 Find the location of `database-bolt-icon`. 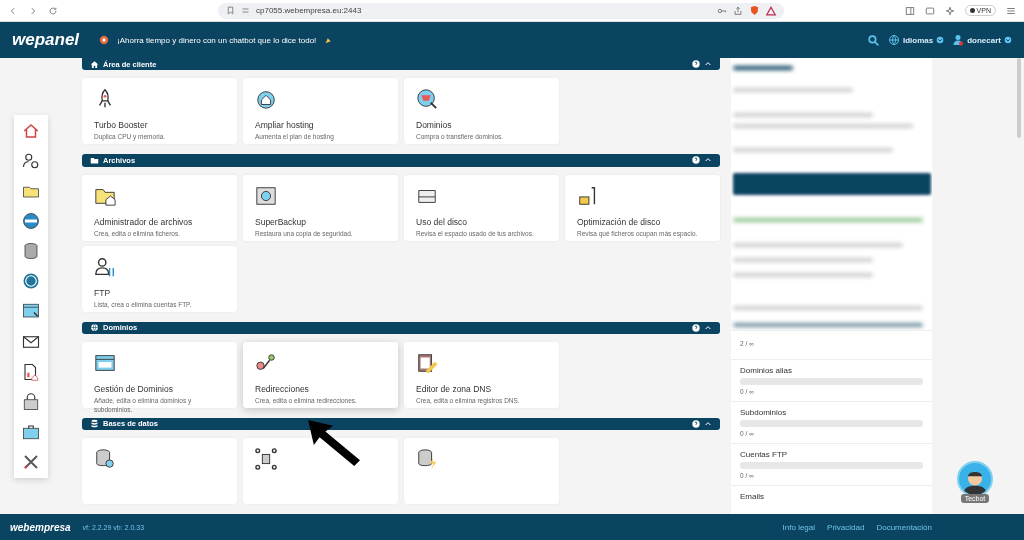

database-bolt-icon is located at coordinates (427, 459).